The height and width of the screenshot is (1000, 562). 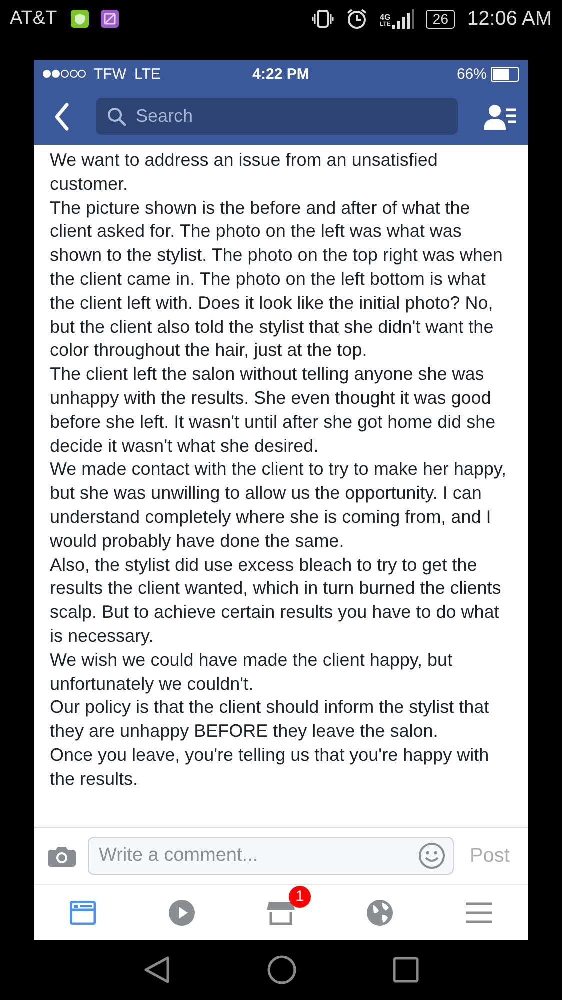 What do you see at coordinates (500, 117) in the screenshot?
I see `friends-list-icon` at bounding box center [500, 117].